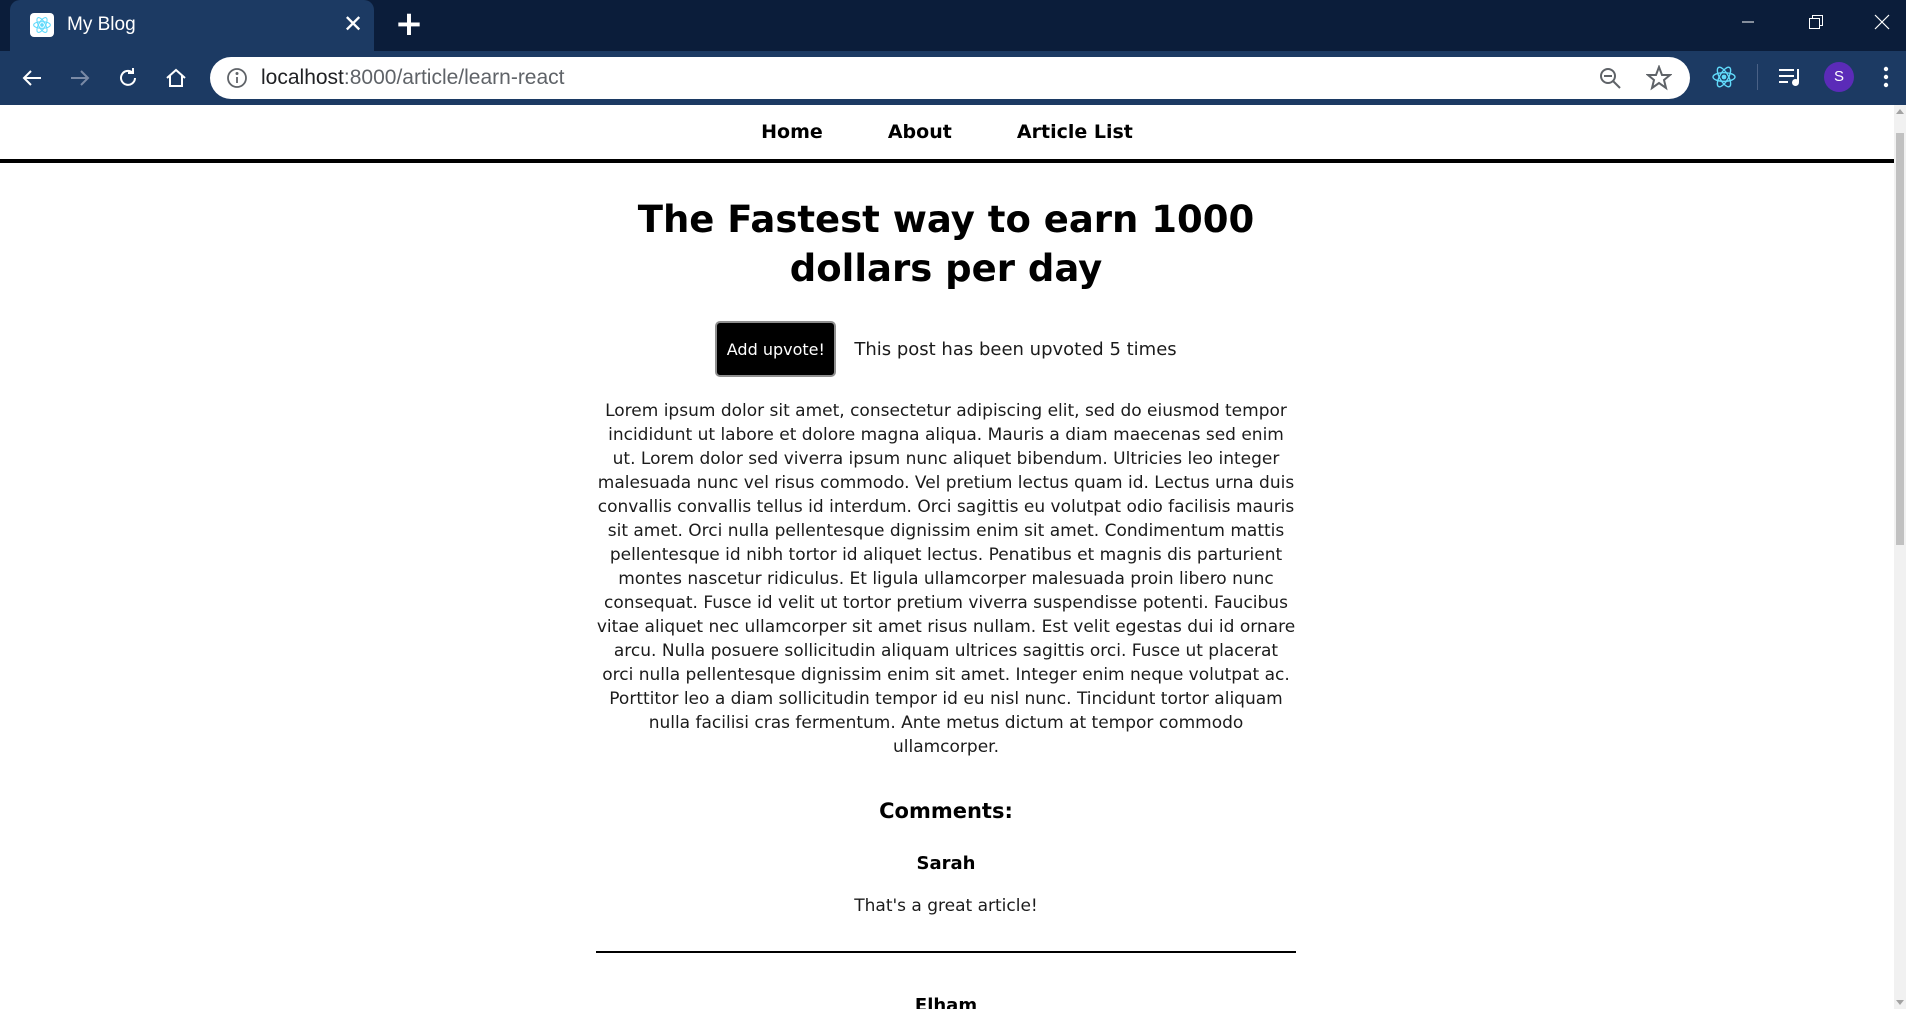  Describe the element at coordinates (192, 25) in the screenshot. I see `browser-tab: My Blog ✕` at that location.